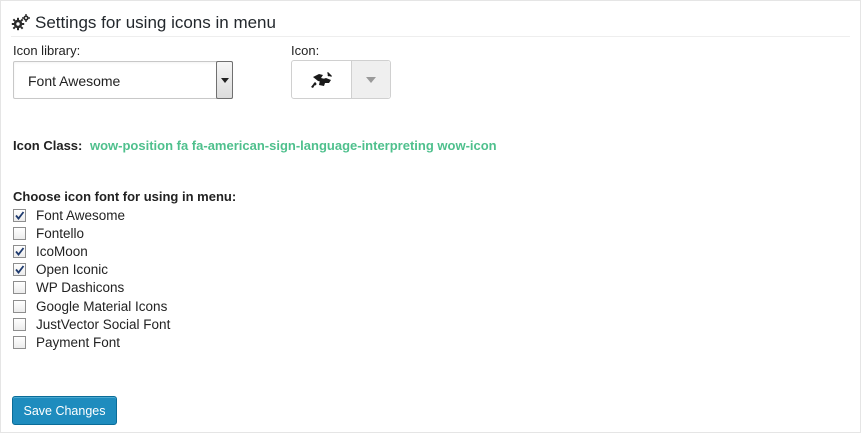 The height and width of the screenshot is (433, 861). I want to click on font-option-wp-dashicons: WP Dashicons, so click(91, 288).